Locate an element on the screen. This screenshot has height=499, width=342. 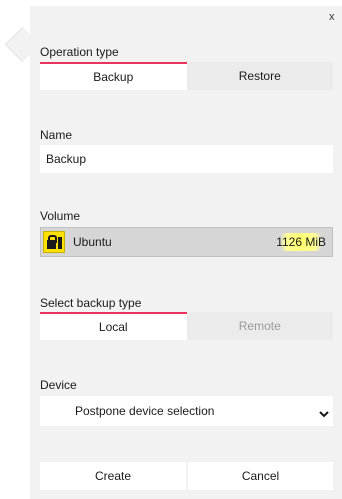
volume-label: Volume is located at coordinates (60, 216).